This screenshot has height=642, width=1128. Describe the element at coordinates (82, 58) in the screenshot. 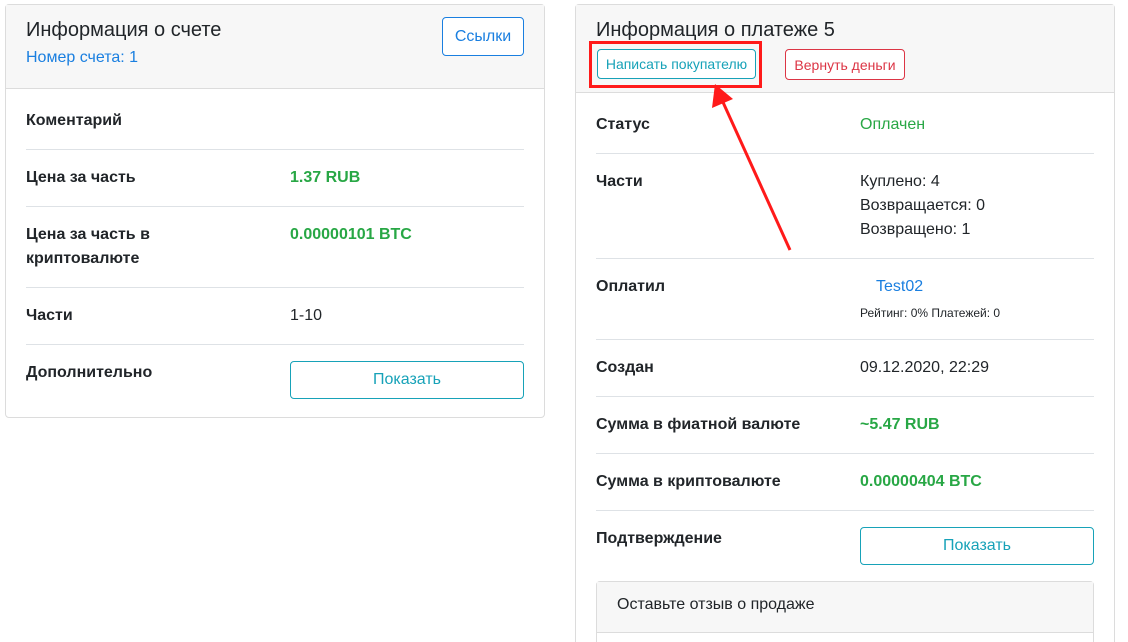

I see `account-number-link: Номер счета: 1` at that location.